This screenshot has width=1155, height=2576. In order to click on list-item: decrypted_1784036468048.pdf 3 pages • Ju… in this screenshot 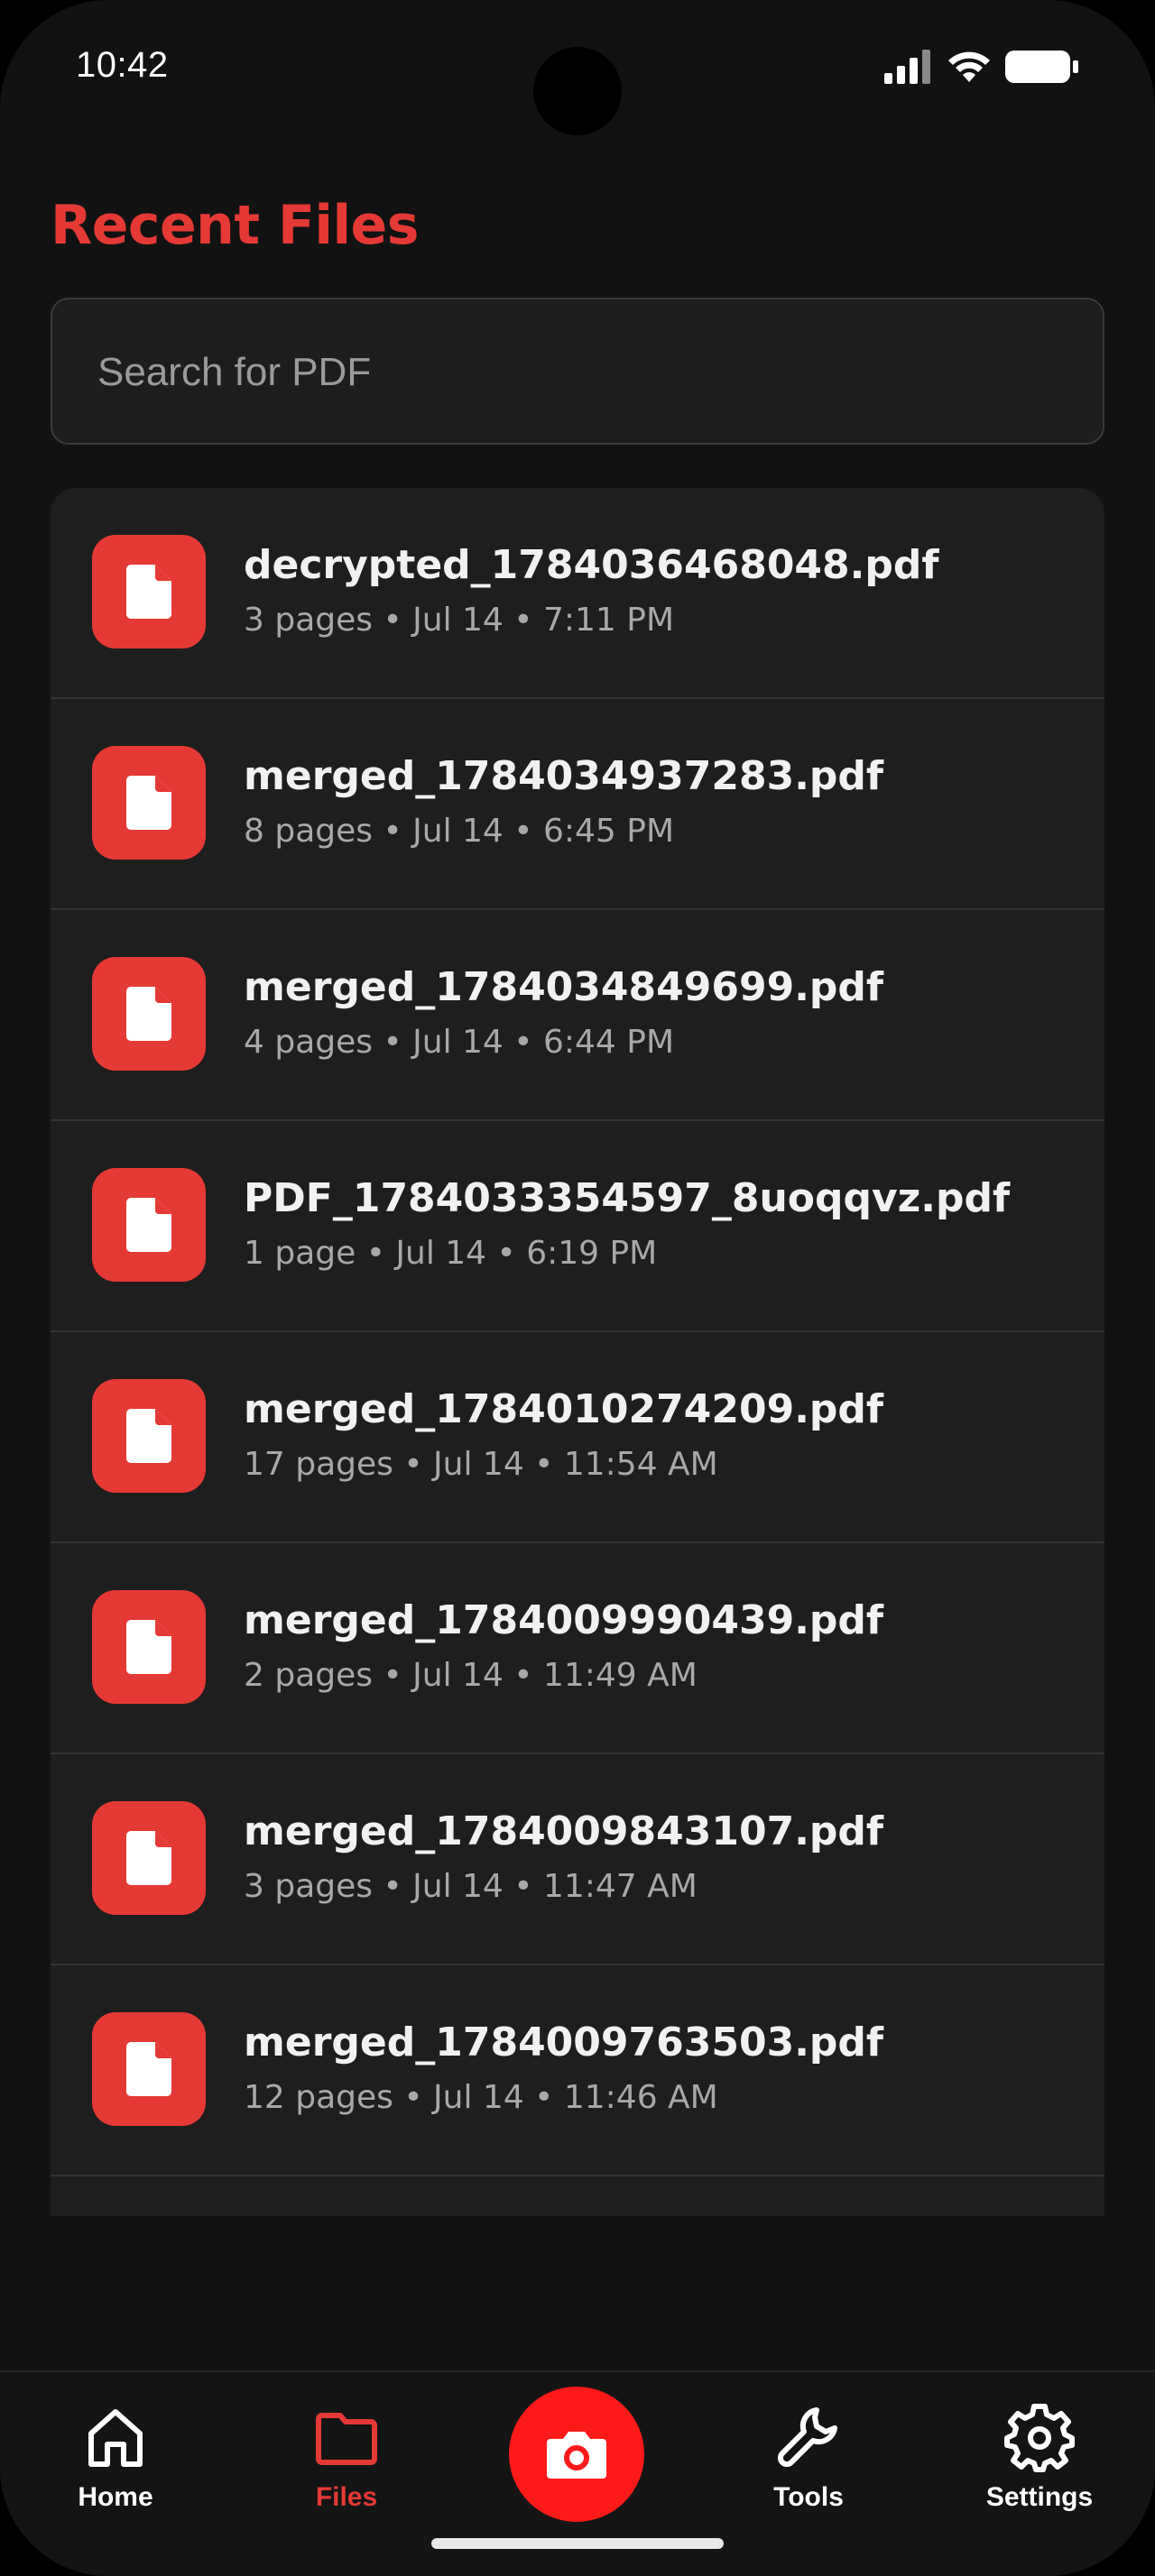, I will do `click(577, 593)`.